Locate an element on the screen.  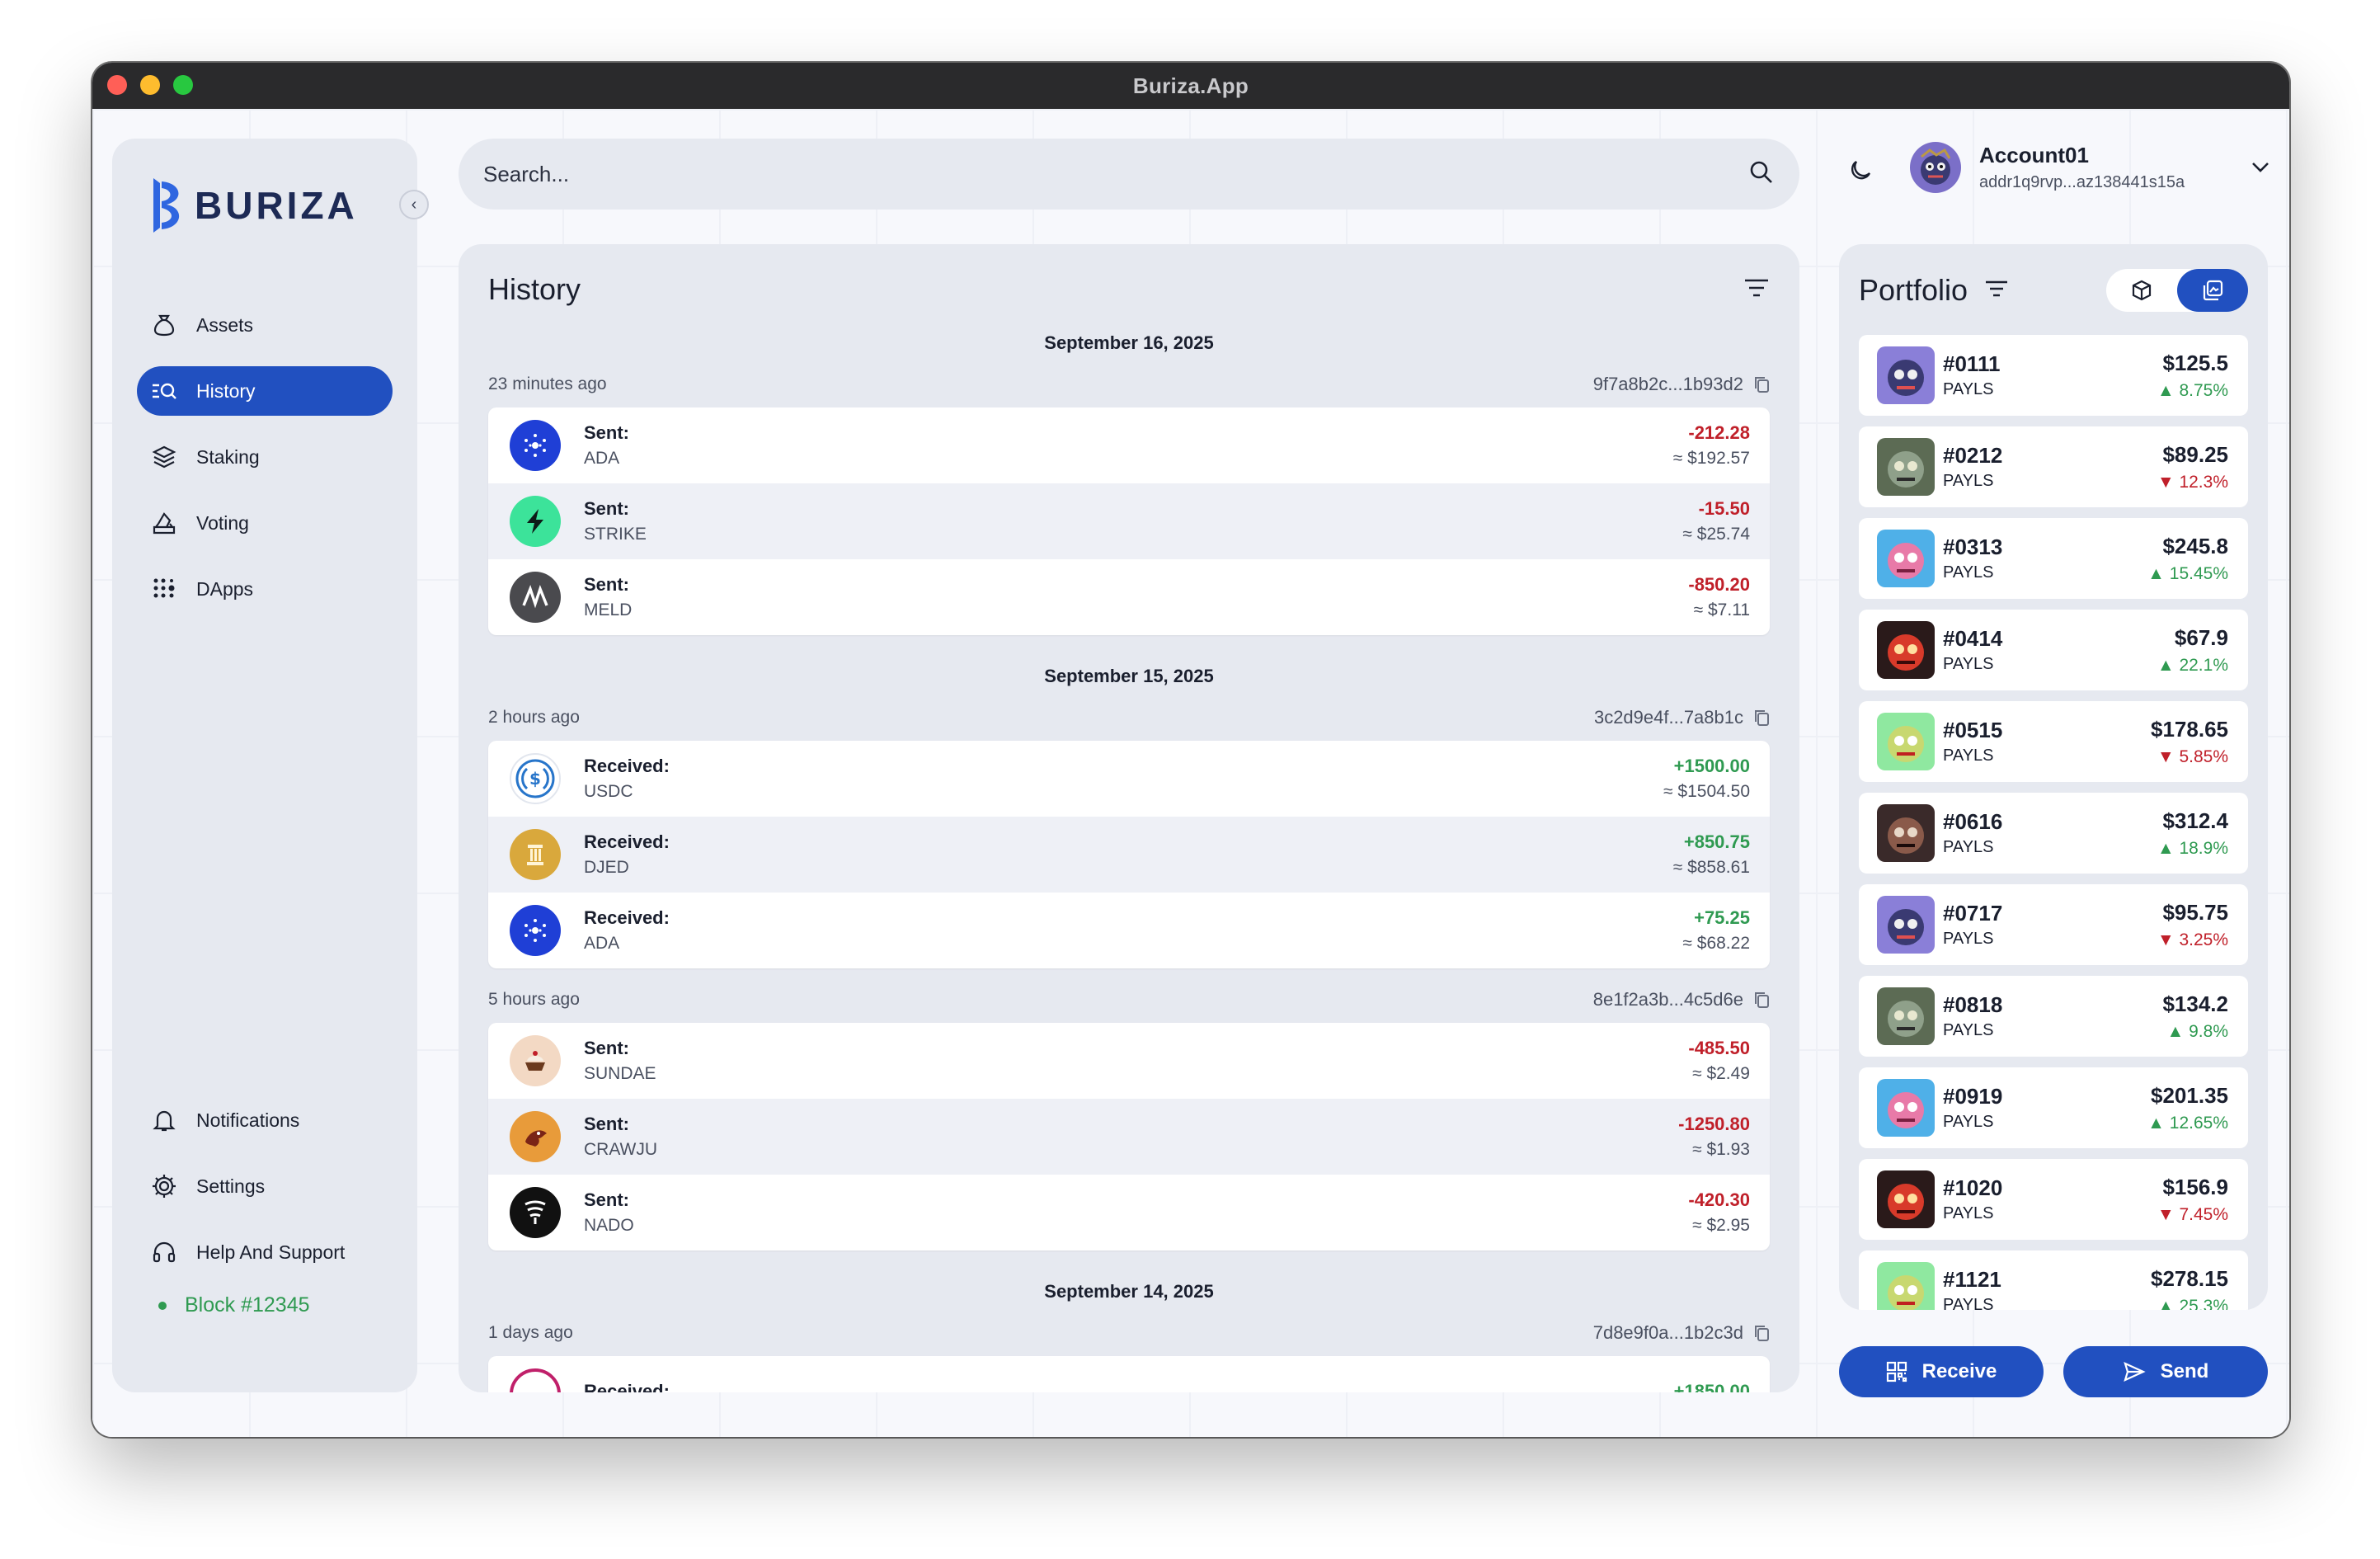
window-controls is located at coordinates (150, 85).